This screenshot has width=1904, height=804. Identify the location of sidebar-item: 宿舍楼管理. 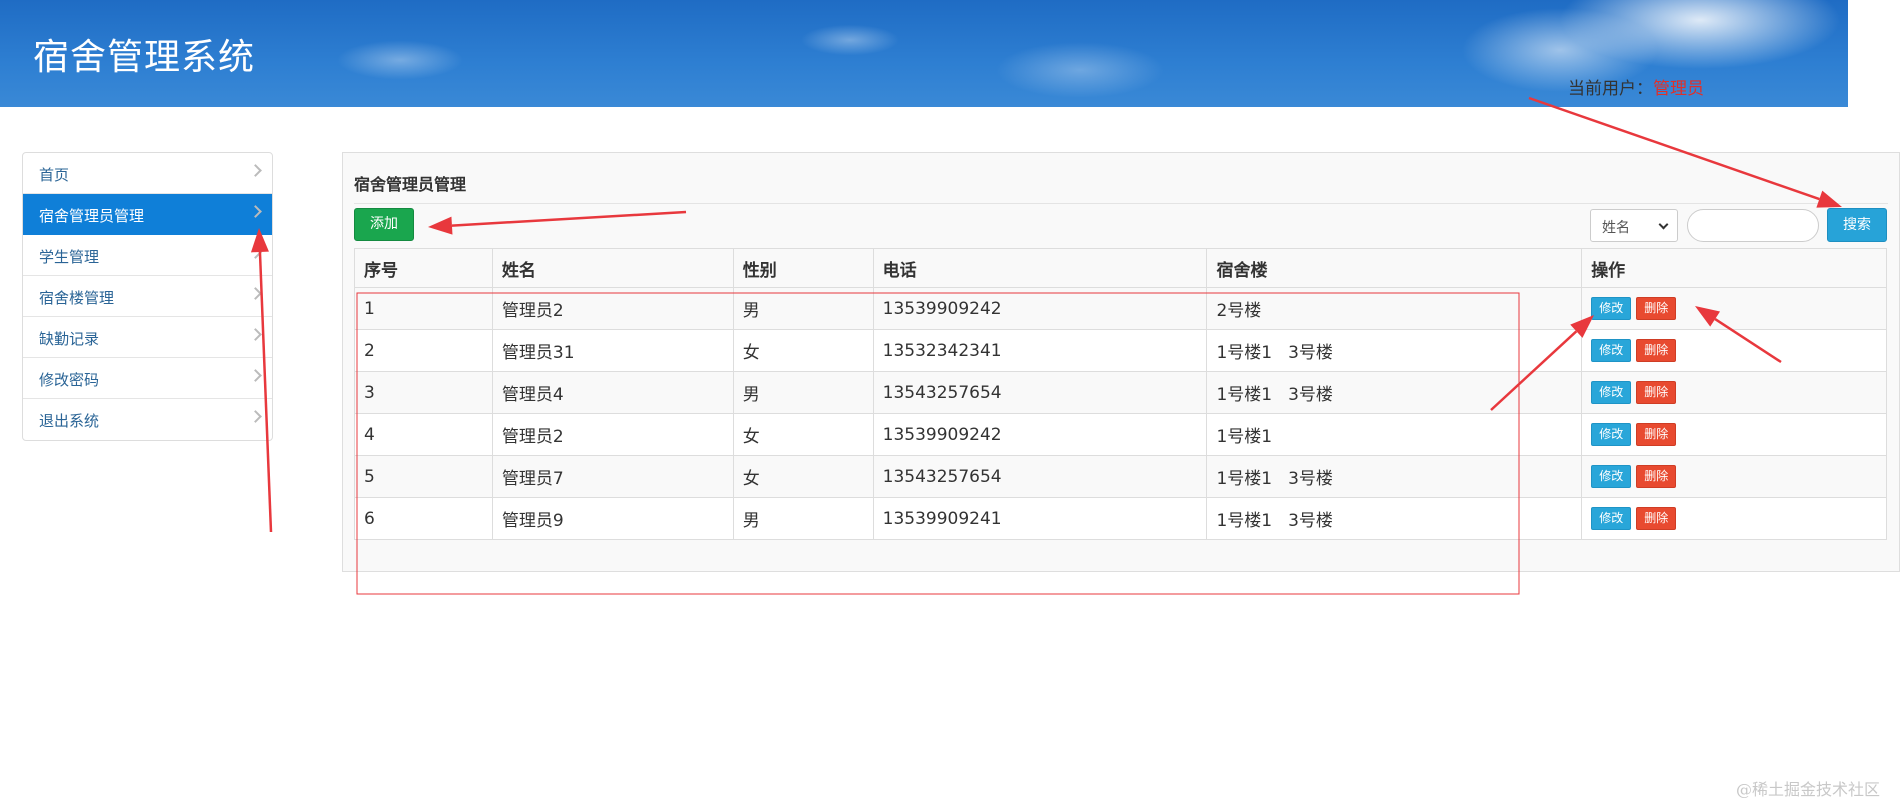
(147, 296).